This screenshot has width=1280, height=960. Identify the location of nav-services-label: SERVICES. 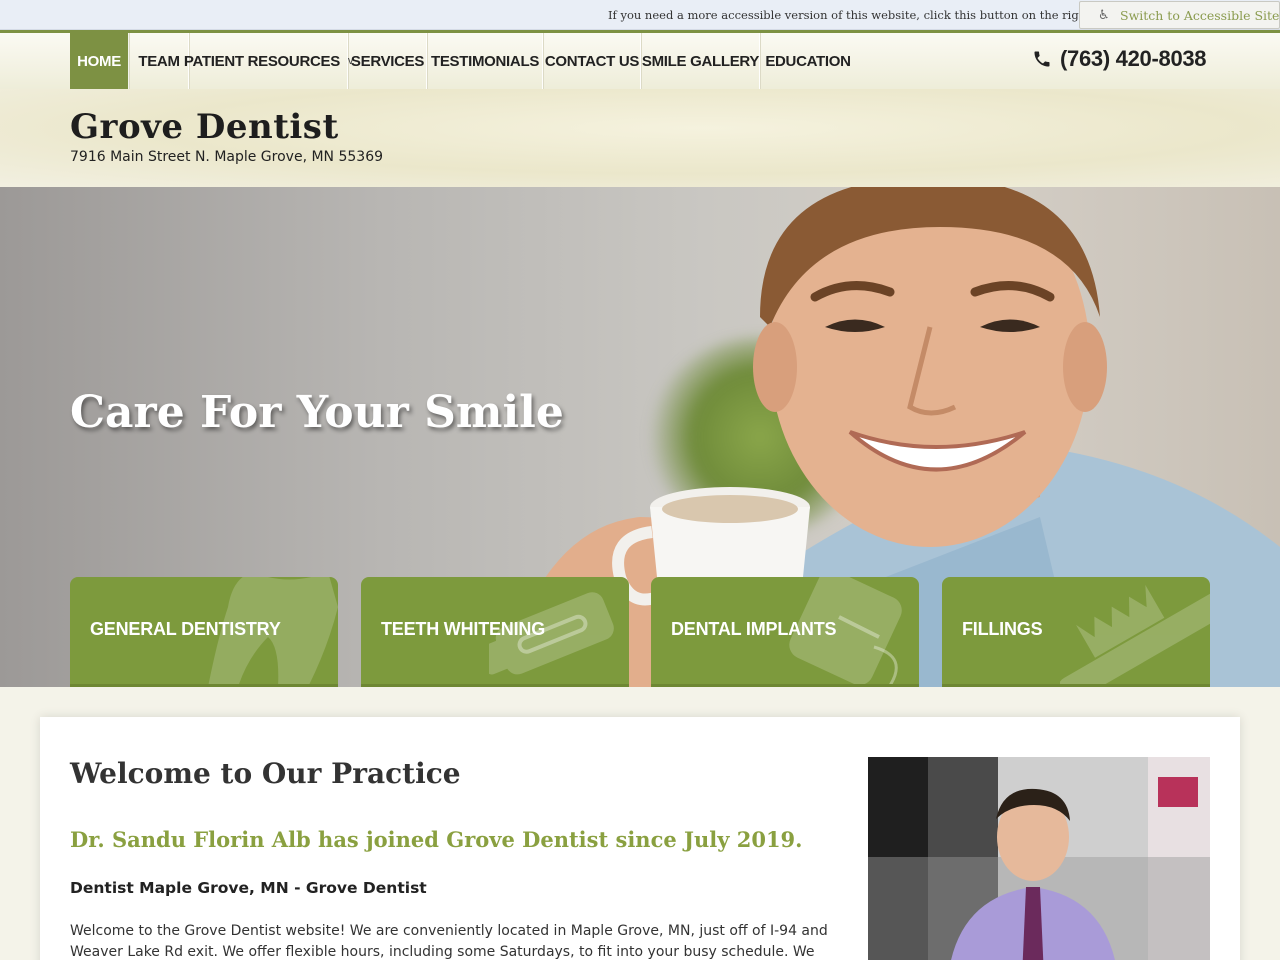
(387, 61).